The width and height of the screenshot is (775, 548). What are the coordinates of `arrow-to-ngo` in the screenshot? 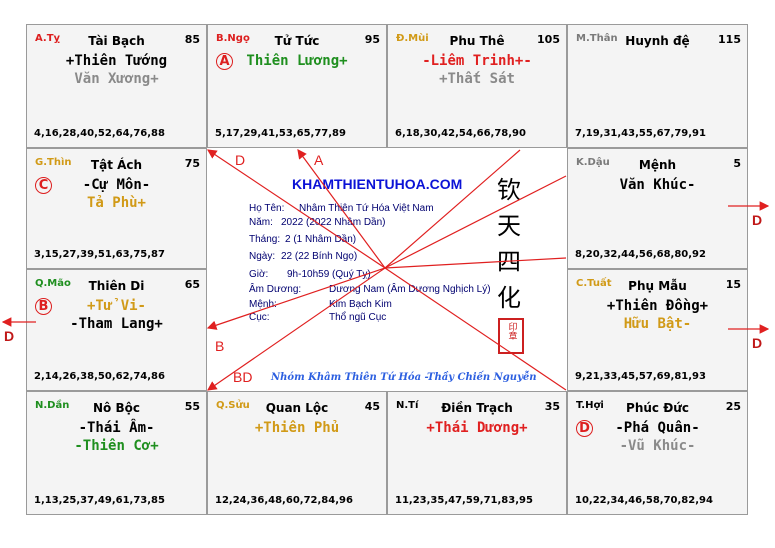 It's located at (341, 209).